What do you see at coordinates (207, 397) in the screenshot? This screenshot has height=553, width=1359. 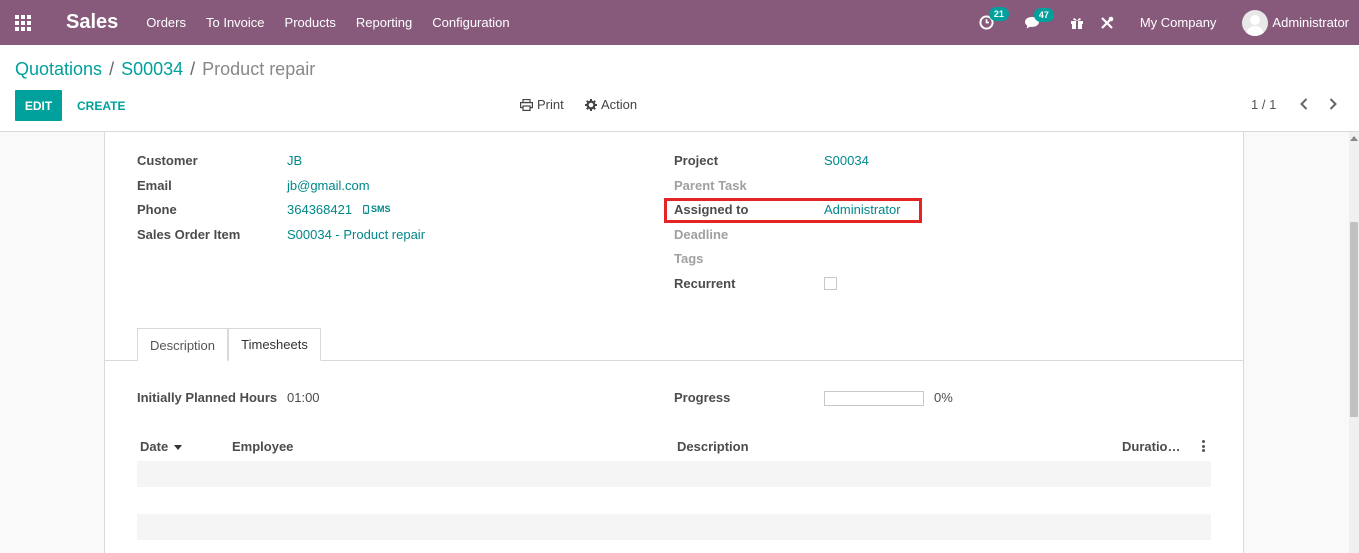 I see `planned-hours-label: Initially Planned Hours` at bounding box center [207, 397].